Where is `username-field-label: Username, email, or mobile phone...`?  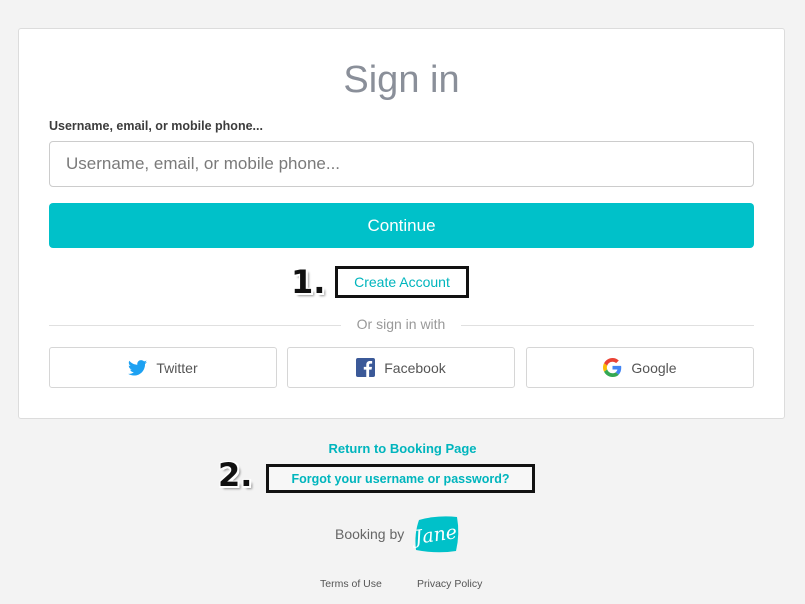 username-field-label: Username, email, or mobile phone... is located at coordinates (156, 126).